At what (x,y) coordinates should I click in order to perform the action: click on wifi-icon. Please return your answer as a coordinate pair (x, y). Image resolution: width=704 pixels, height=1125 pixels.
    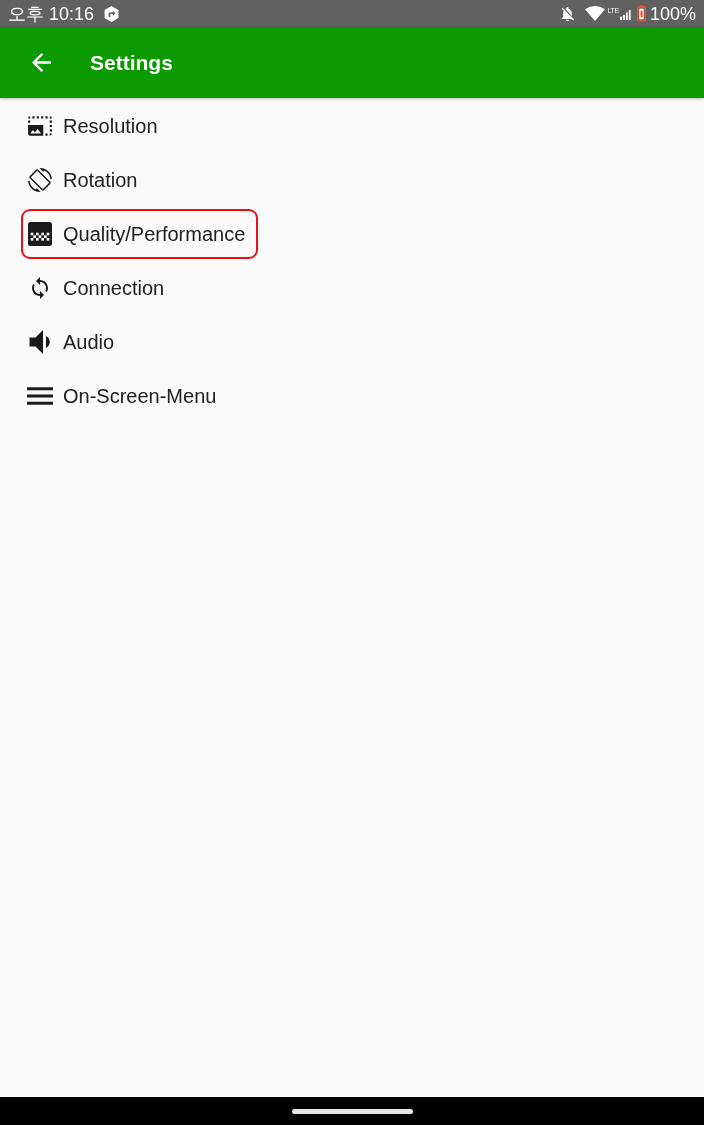
    Looking at the image, I should click on (594, 13).